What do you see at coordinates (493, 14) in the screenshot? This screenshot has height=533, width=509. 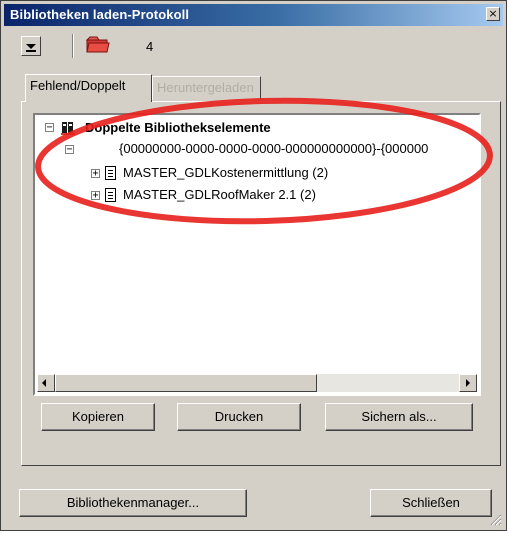 I see `close-icon: ×` at bounding box center [493, 14].